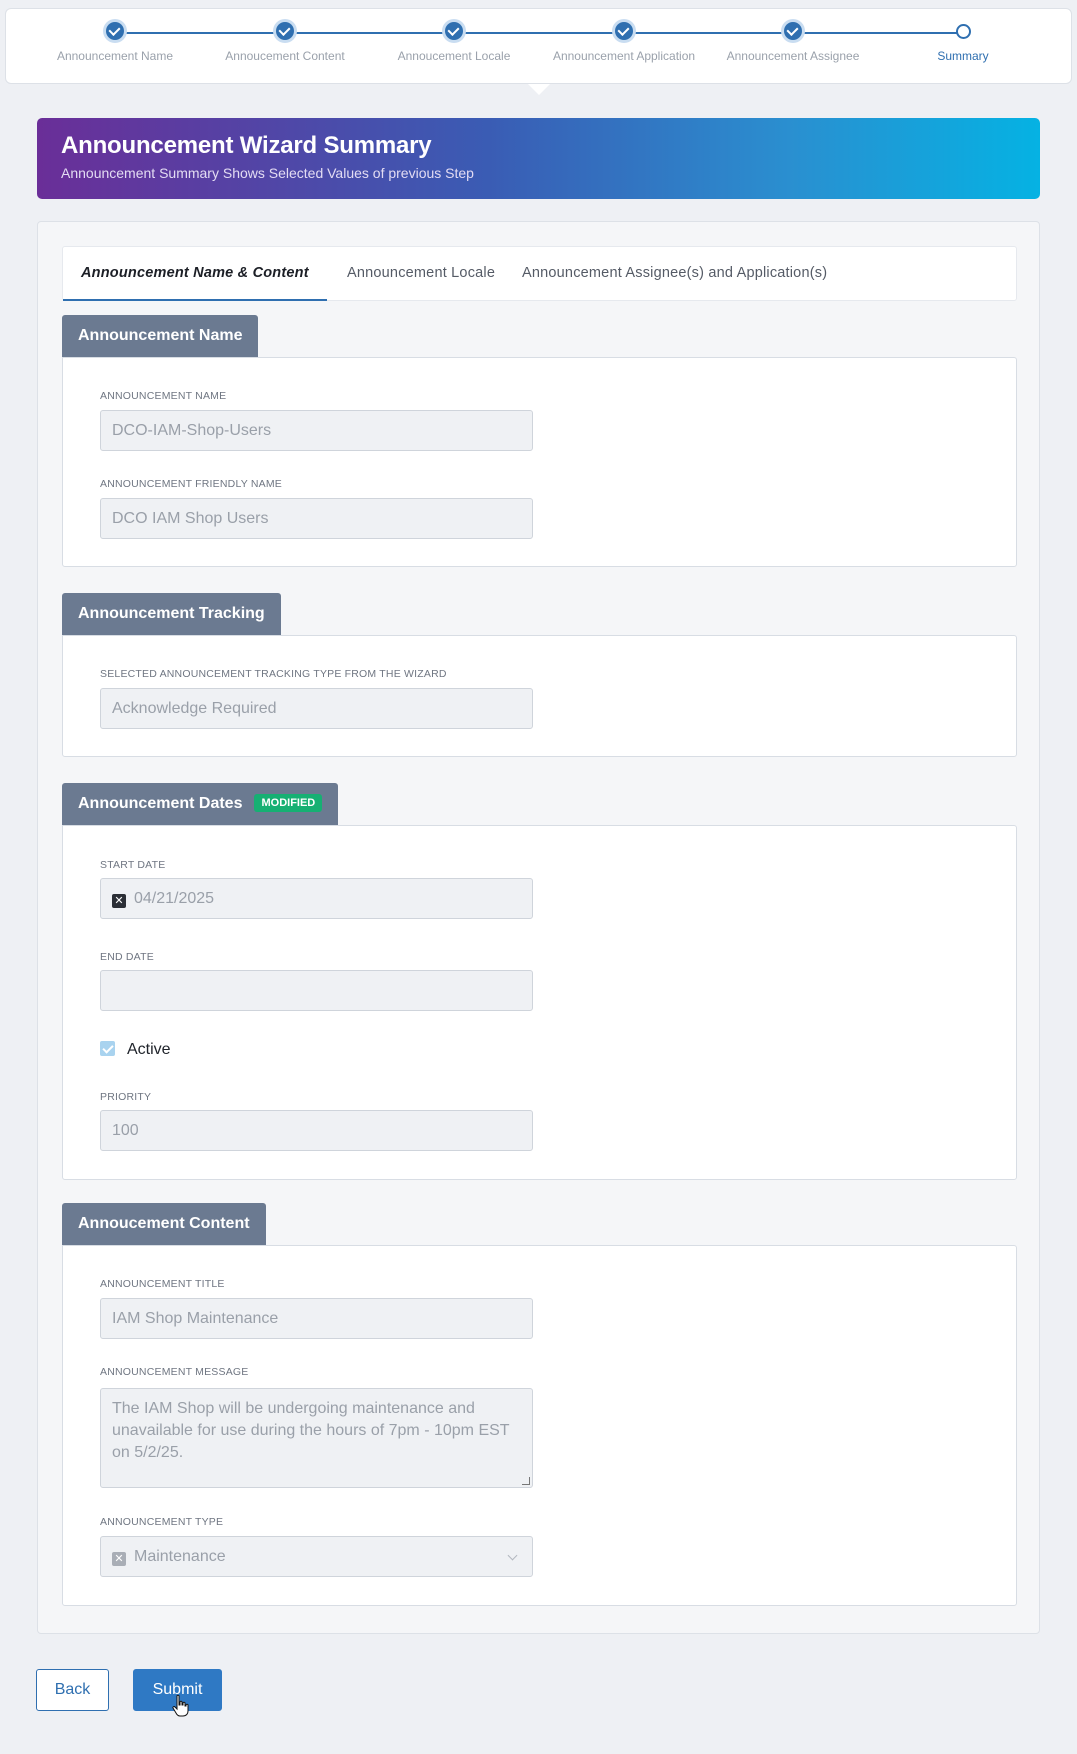 The width and height of the screenshot is (1077, 1754). I want to click on field-label: PRIORITY, so click(126, 1097).